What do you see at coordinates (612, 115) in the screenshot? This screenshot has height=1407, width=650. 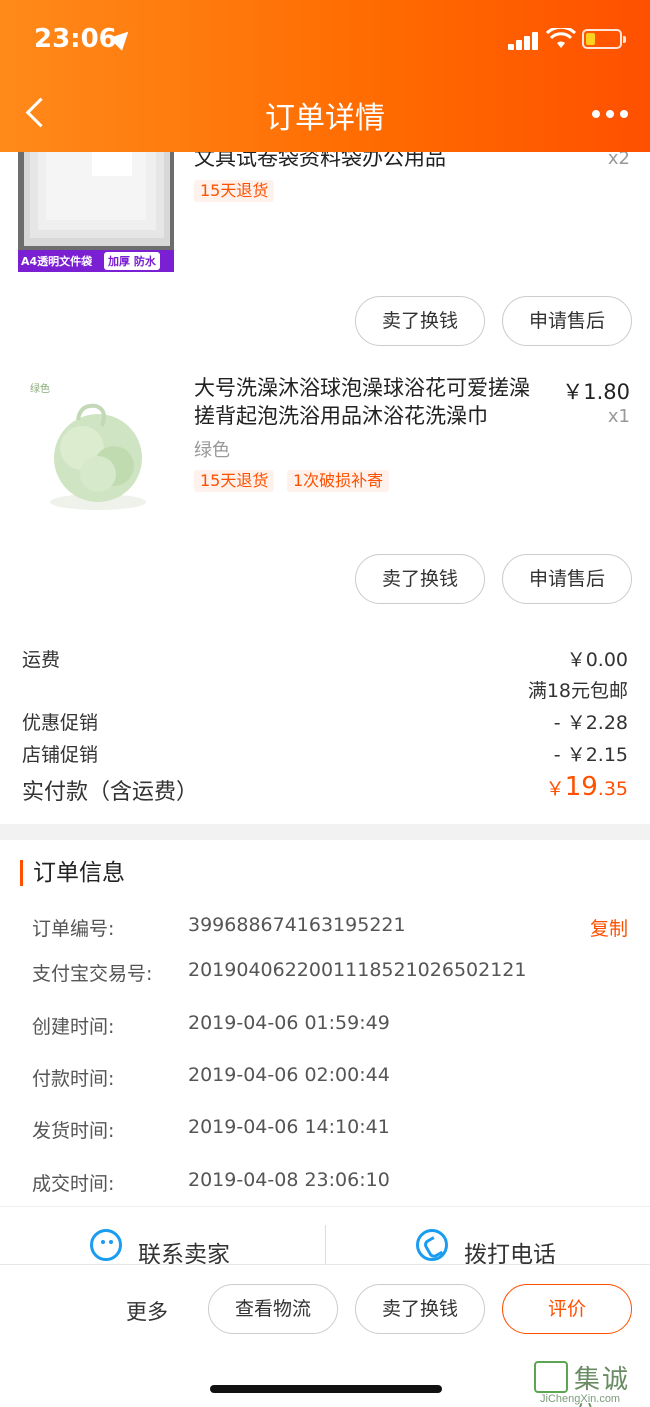 I see `more-options-button` at bounding box center [612, 115].